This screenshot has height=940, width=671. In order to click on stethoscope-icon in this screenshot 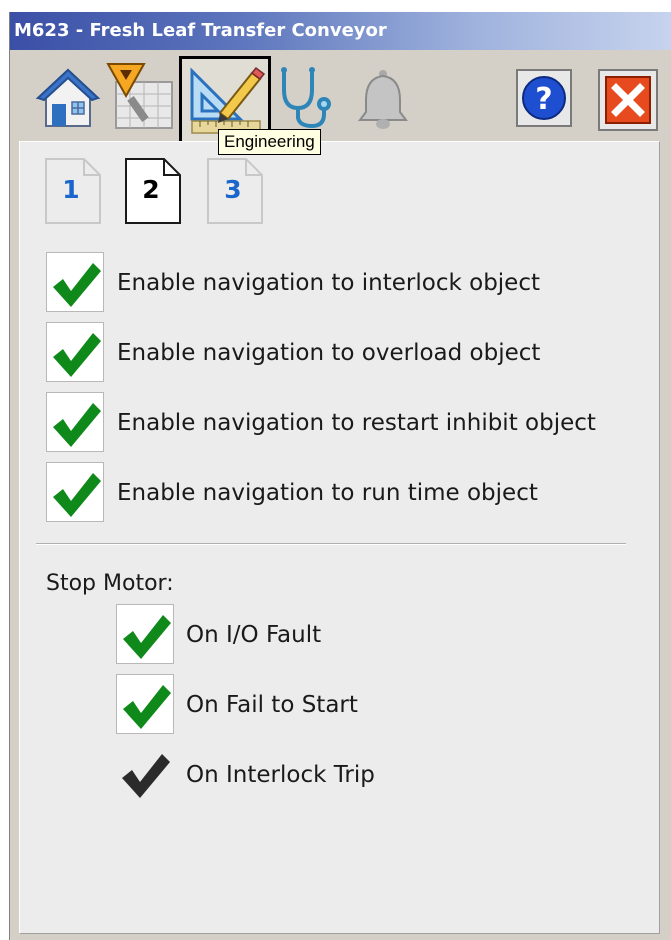, I will do `click(306, 98)`.